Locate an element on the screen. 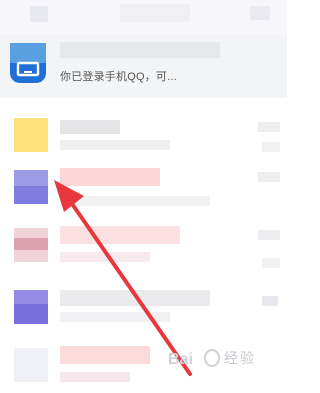 The image size is (320, 393). phone-device-icon is located at coordinates (28, 63).